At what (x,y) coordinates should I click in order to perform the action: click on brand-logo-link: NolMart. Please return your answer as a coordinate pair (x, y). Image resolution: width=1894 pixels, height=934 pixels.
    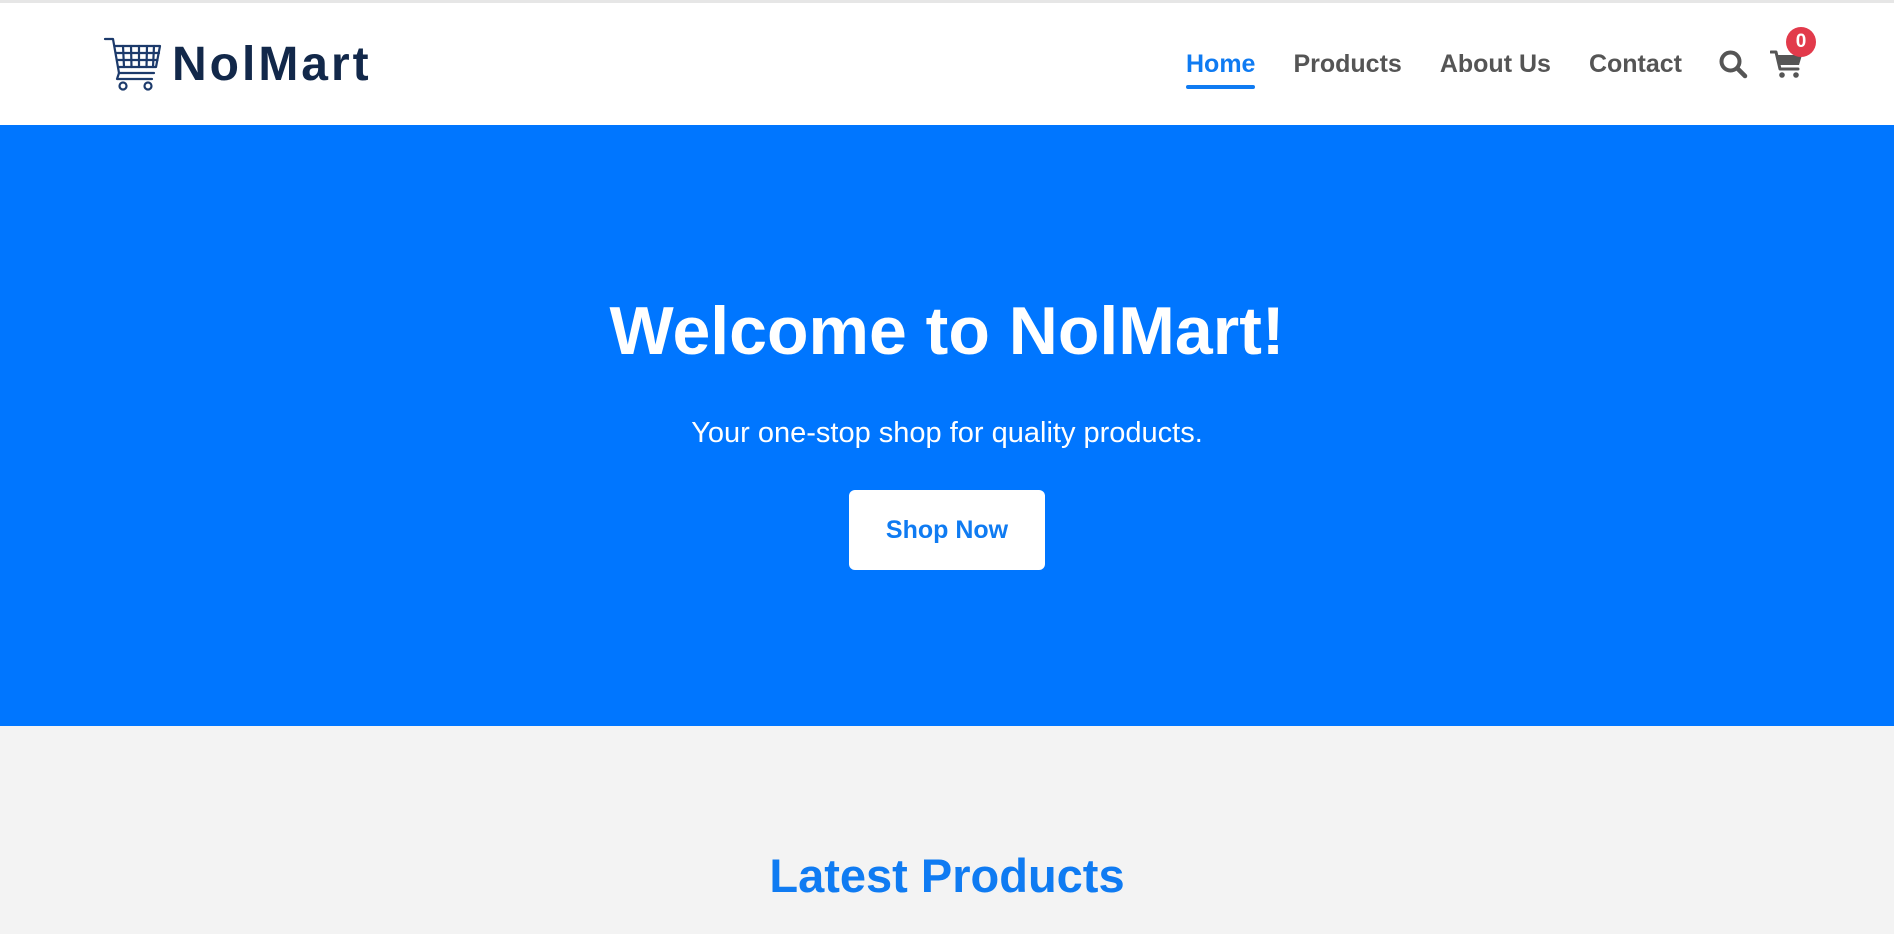
    Looking at the image, I should click on (237, 64).